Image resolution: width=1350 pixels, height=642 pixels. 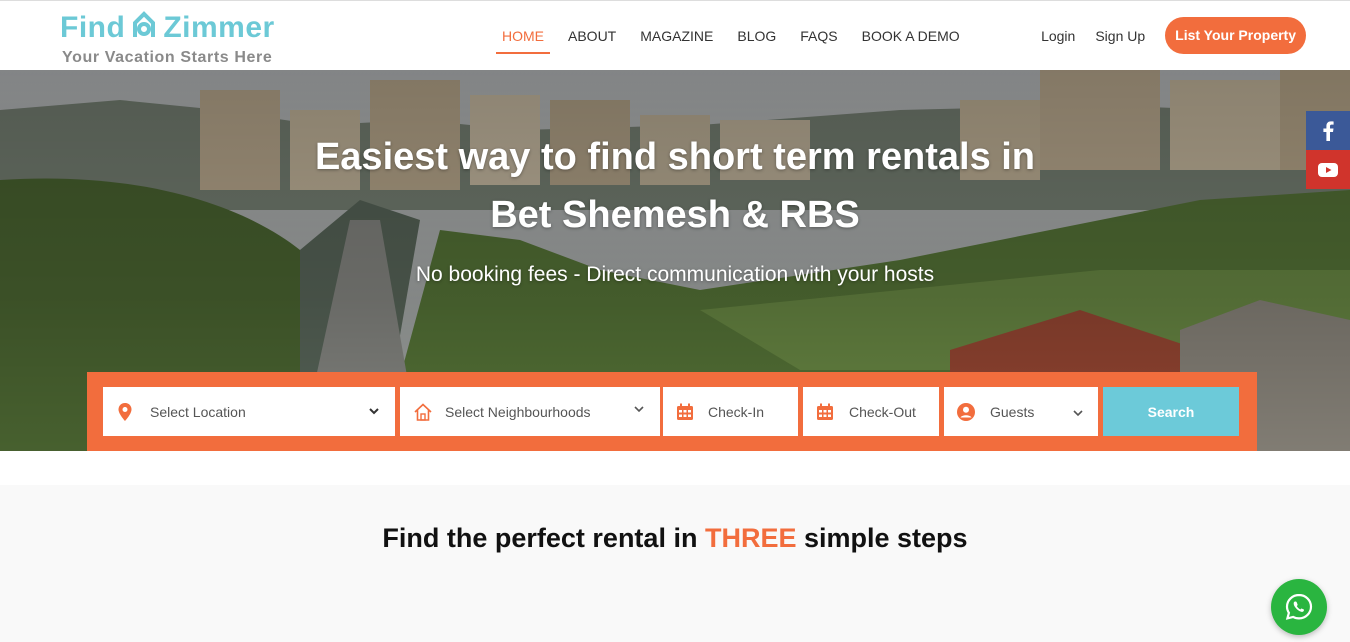 What do you see at coordinates (736, 412) in the screenshot?
I see `check-in-label: Check-In` at bounding box center [736, 412].